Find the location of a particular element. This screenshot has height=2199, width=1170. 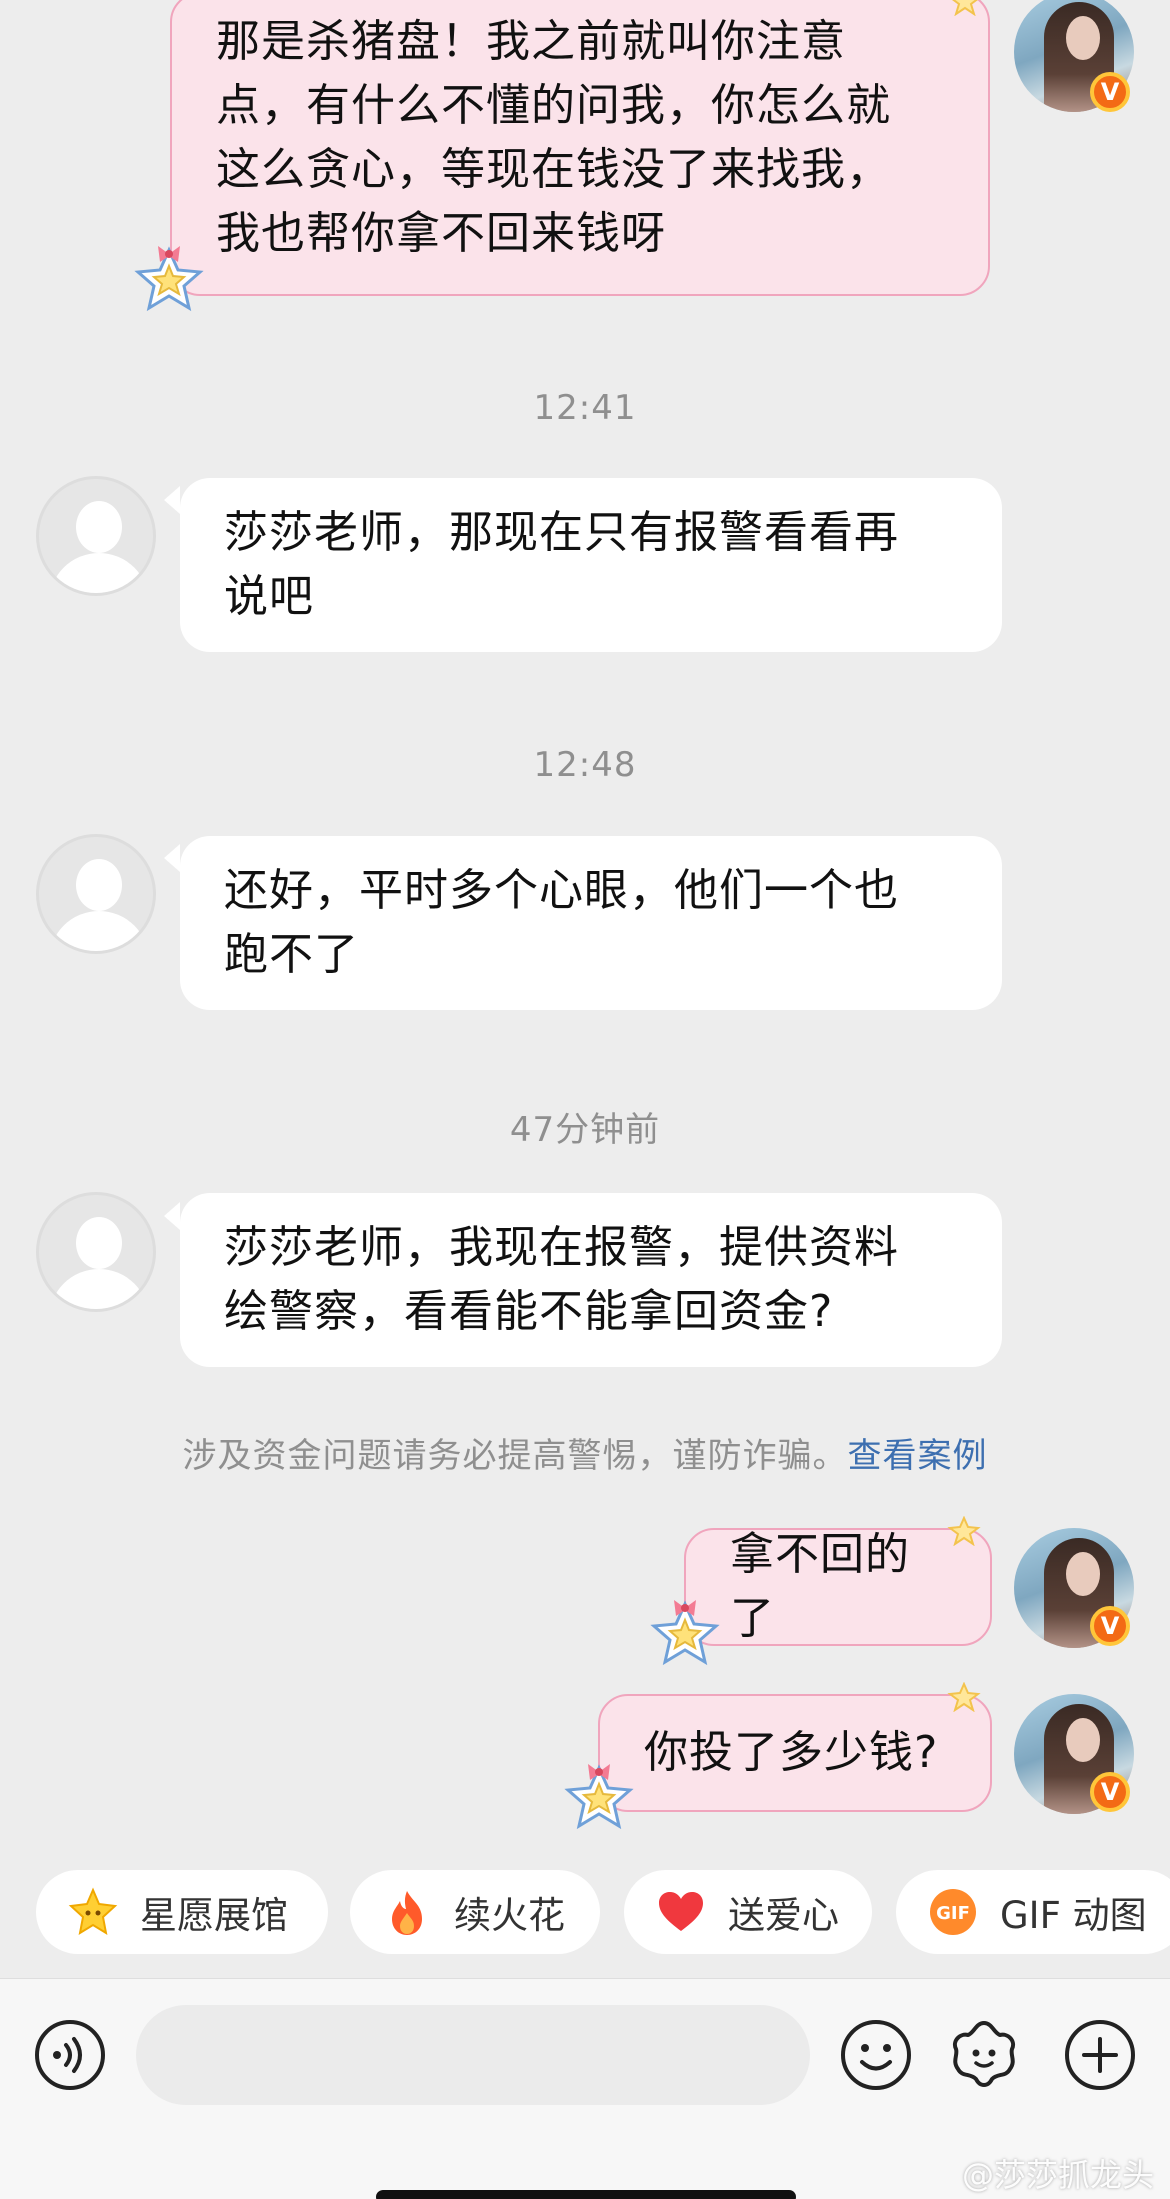

quick-action-label: GIF 动图 is located at coordinates (1073, 1915).